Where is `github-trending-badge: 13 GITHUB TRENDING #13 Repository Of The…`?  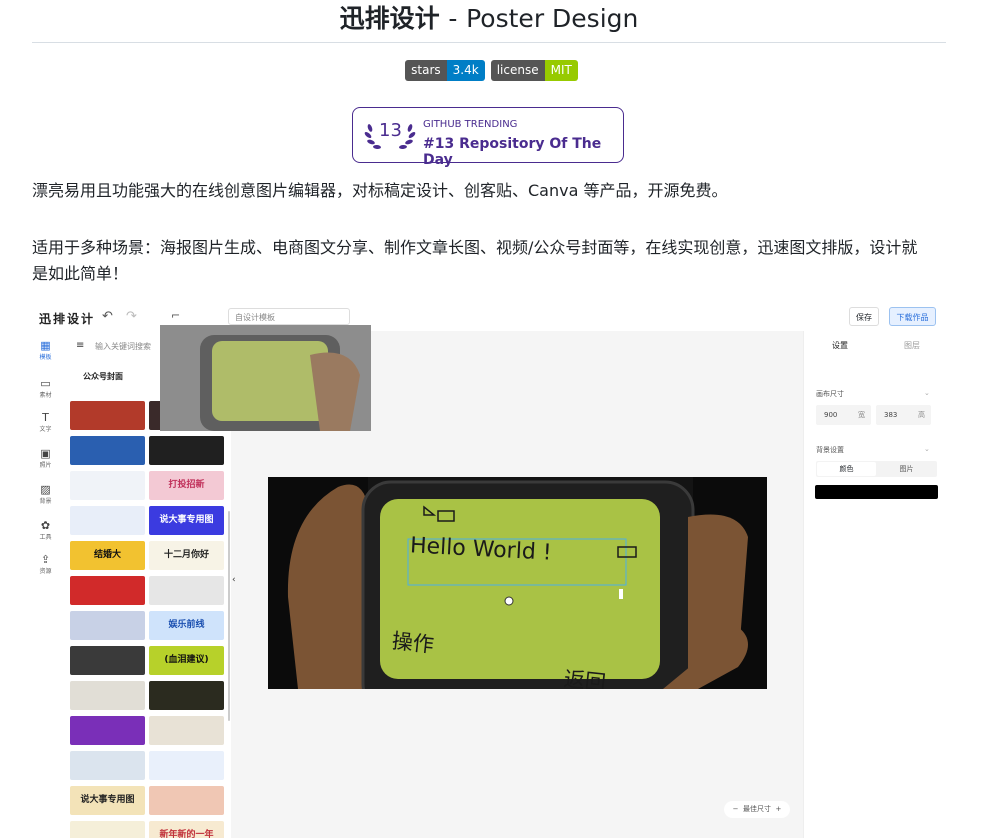 github-trending-badge: 13 GITHUB TRENDING #13 Repository Of The… is located at coordinates (488, 137).